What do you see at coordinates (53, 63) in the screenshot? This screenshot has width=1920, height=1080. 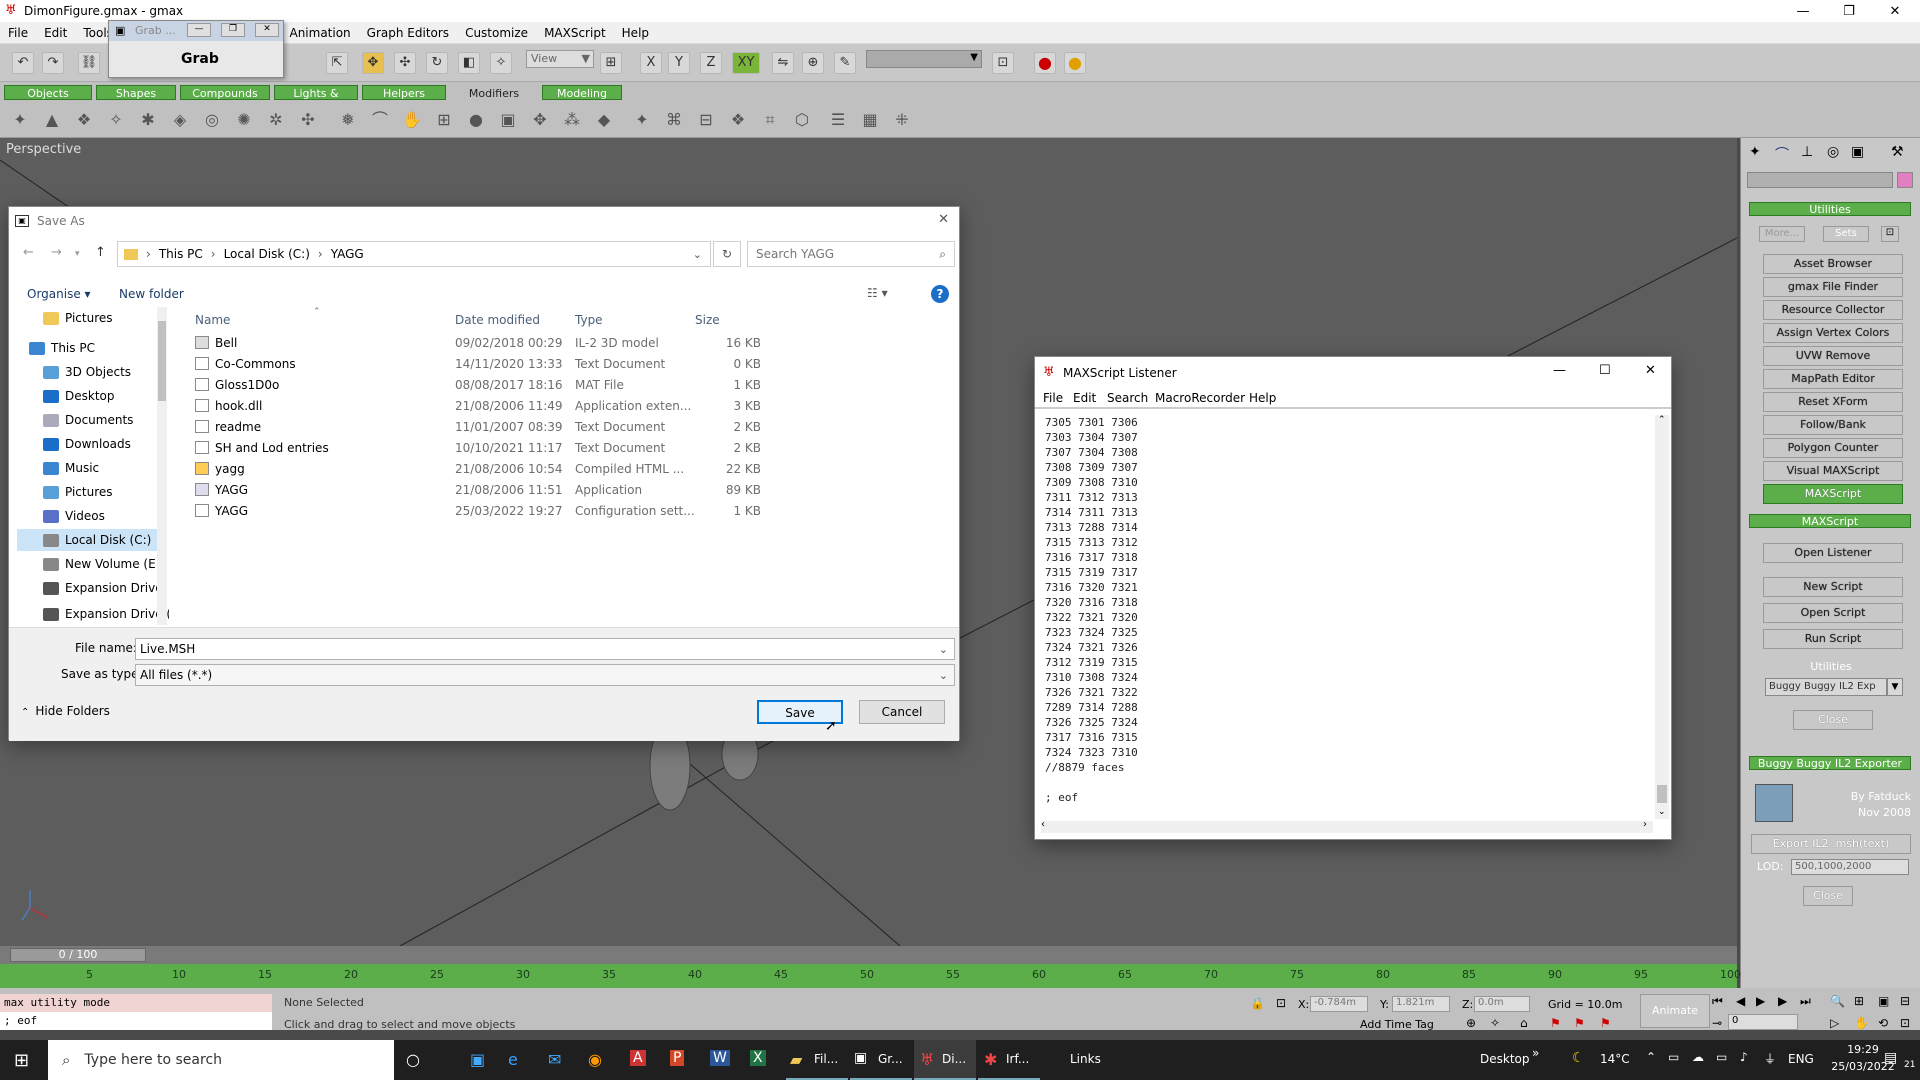 I see `redo-icon: ↷` at bounding box center [53, 63].